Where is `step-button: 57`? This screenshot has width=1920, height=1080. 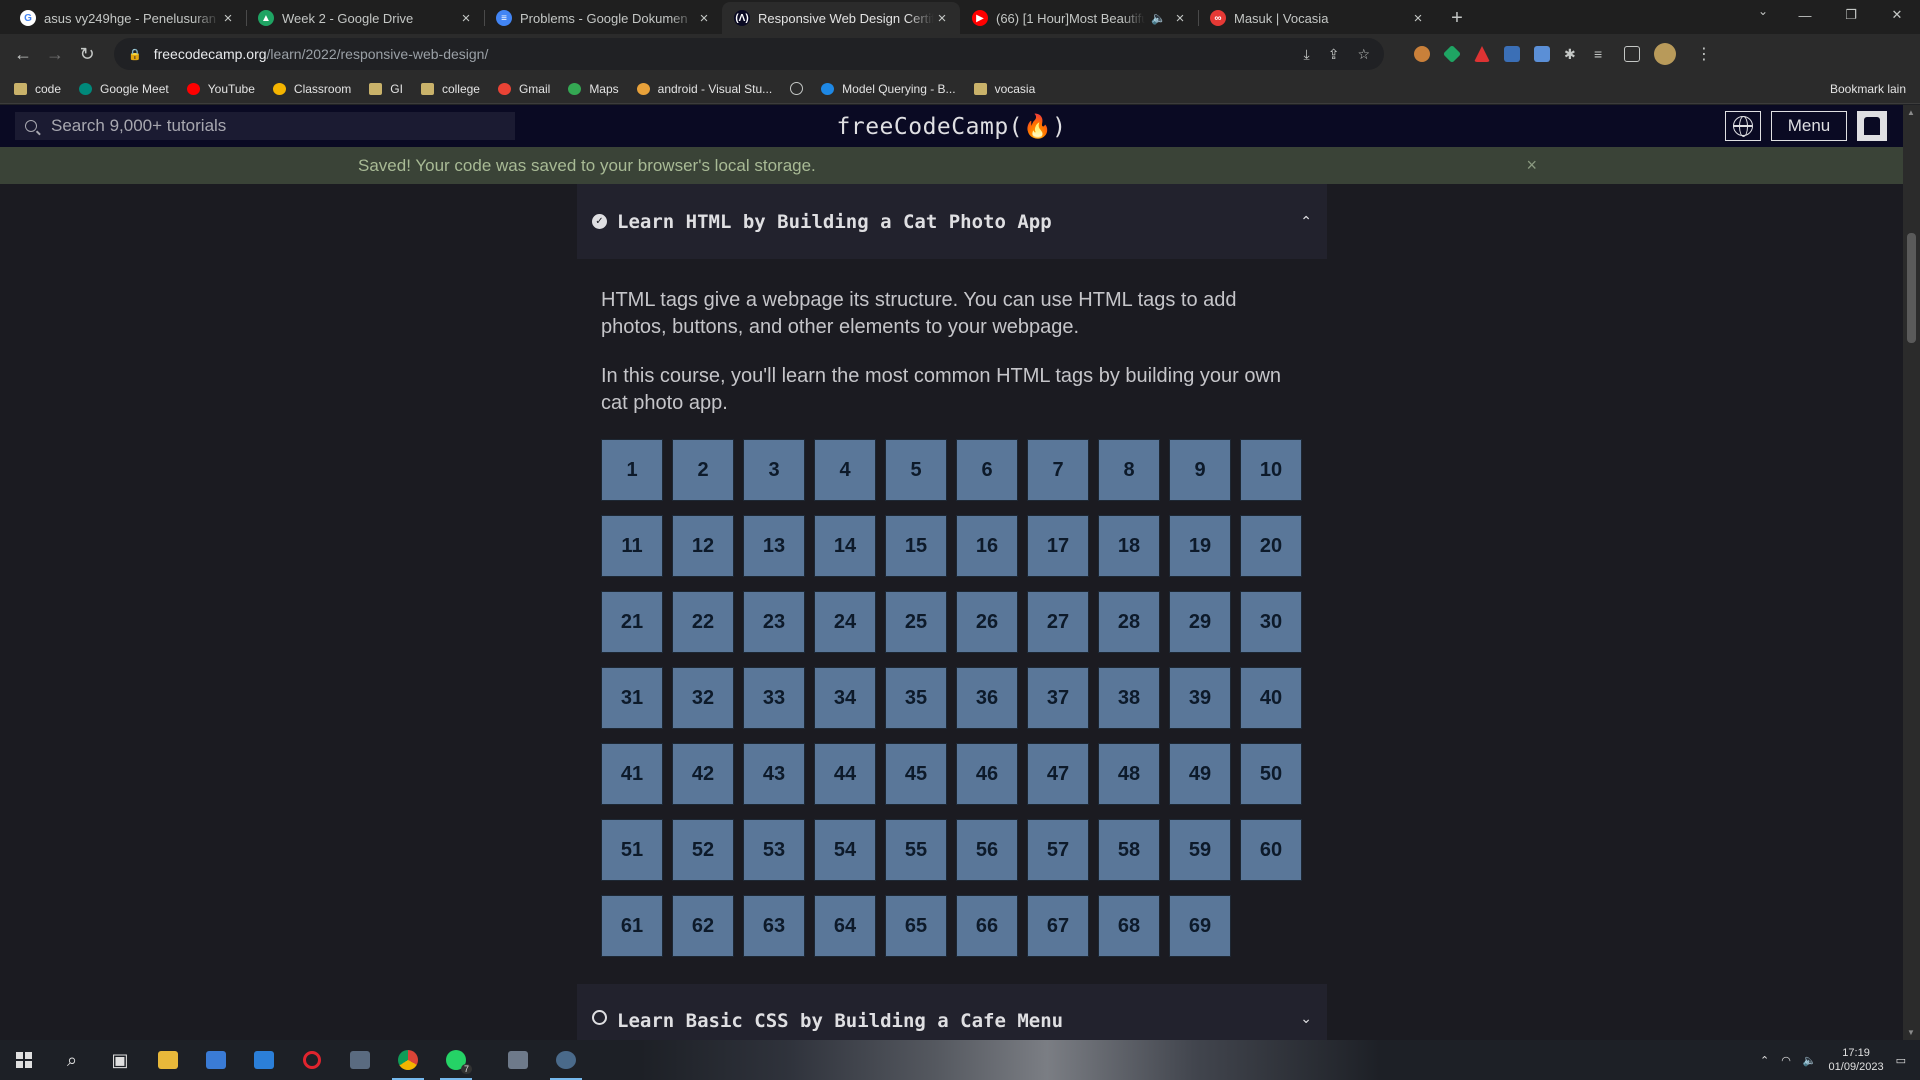
step-button: 57 is located at coordinates (1058, 850).